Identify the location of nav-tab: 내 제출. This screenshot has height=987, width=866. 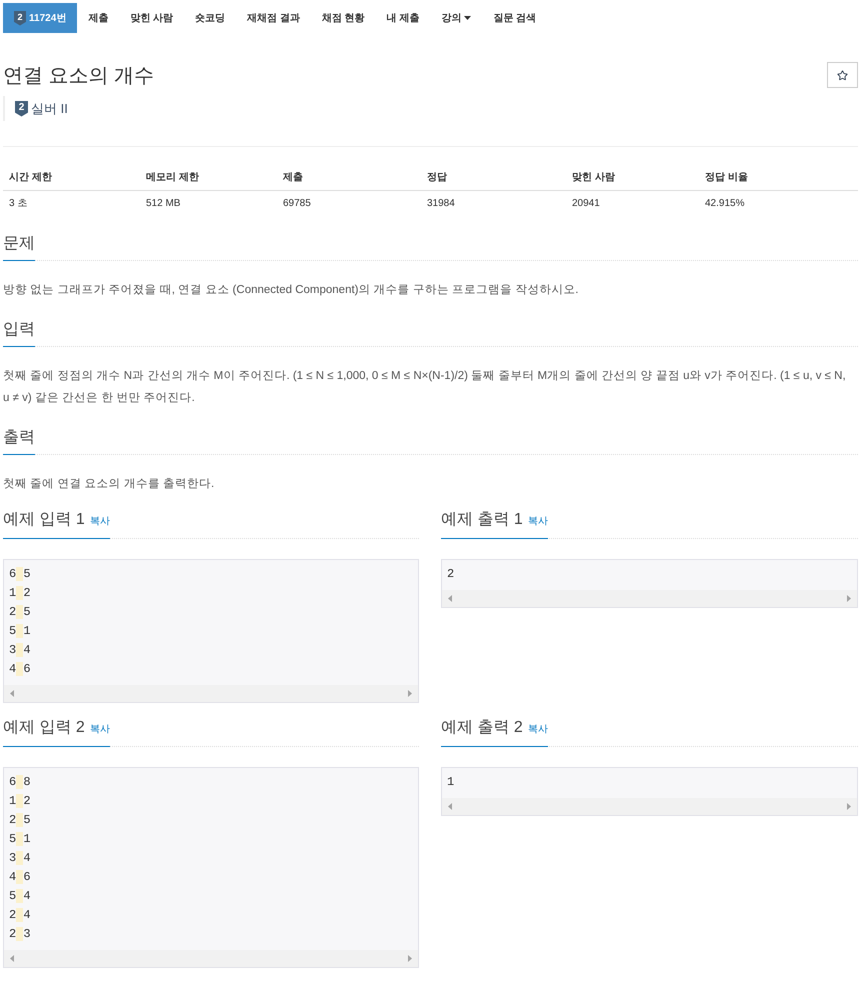
(403, 18).